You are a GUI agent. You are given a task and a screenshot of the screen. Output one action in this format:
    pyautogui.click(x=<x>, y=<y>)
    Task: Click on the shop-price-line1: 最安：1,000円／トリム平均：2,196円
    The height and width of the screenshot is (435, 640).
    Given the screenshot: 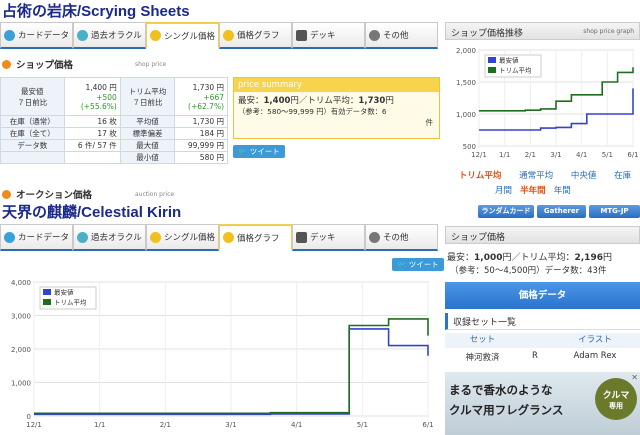 What is the action you would take?
    pyautogui.click(x=529, y=258)
    